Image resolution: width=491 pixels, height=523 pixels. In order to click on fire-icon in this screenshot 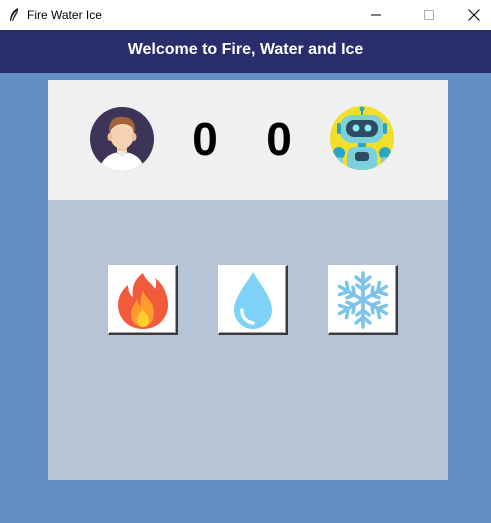, I will do `click(143, 301)`.